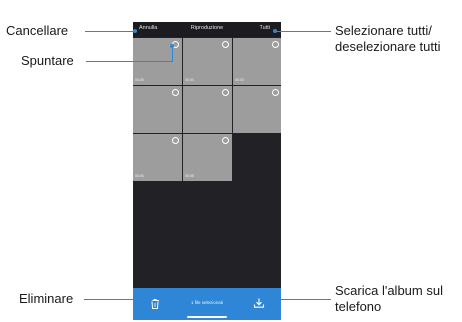  I want to click on media-thumbnail: 00:05, so click(207, 157).